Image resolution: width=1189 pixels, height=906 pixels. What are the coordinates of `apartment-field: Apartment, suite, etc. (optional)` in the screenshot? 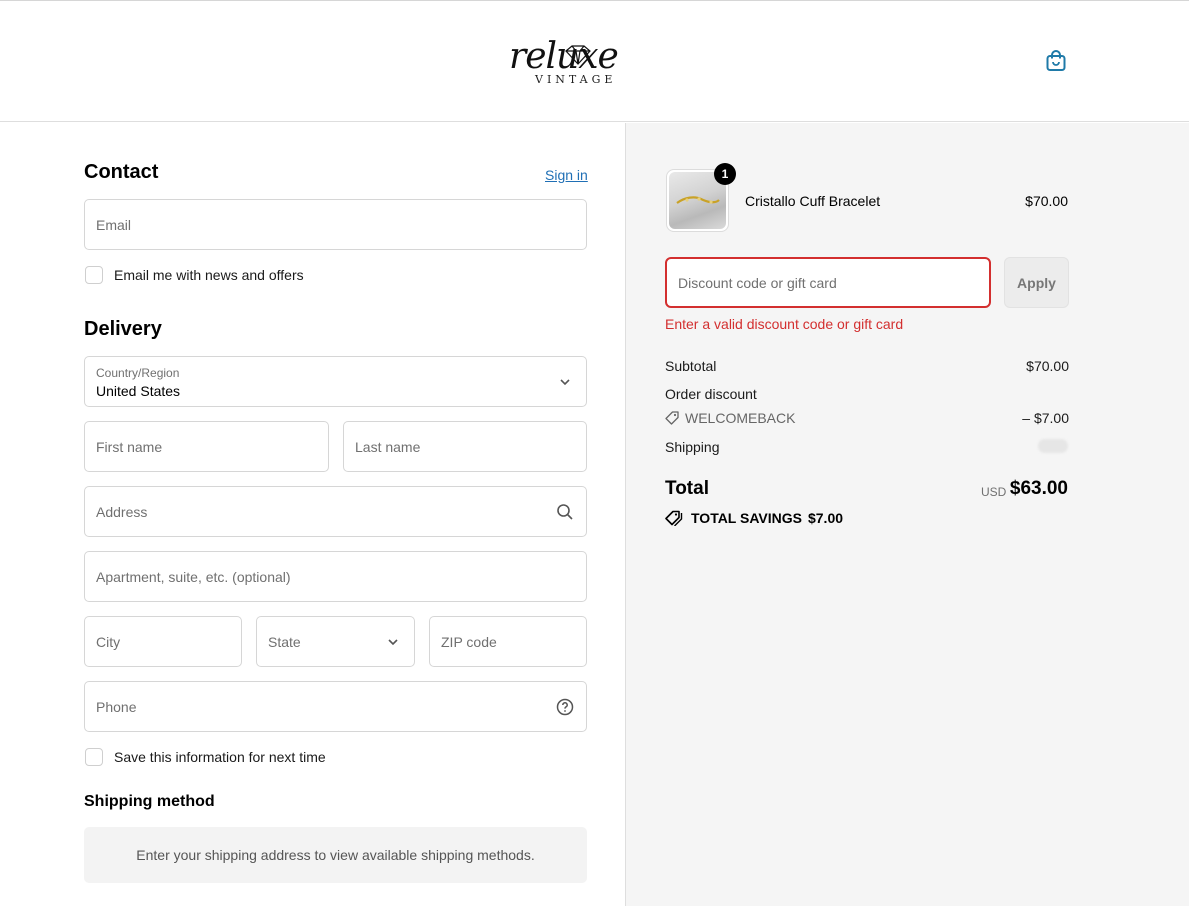 It's located at (335, 576).